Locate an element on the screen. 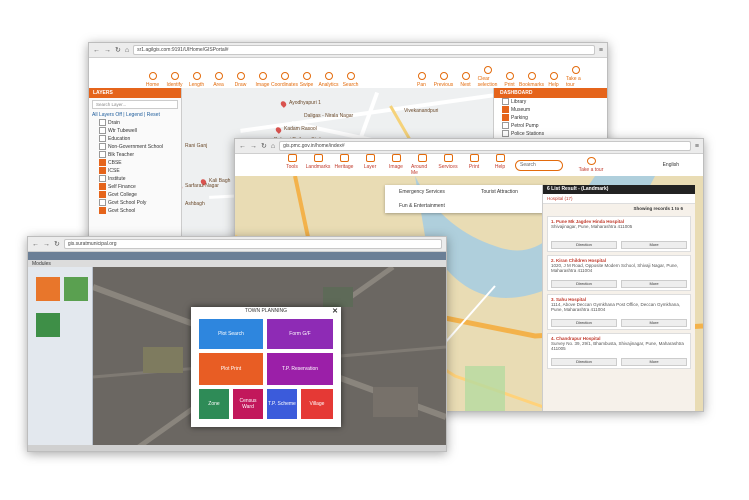  url-bar: sr1.agilgis.com:9191/UIHome/GISPortal# is located at coordinates (364, 50).